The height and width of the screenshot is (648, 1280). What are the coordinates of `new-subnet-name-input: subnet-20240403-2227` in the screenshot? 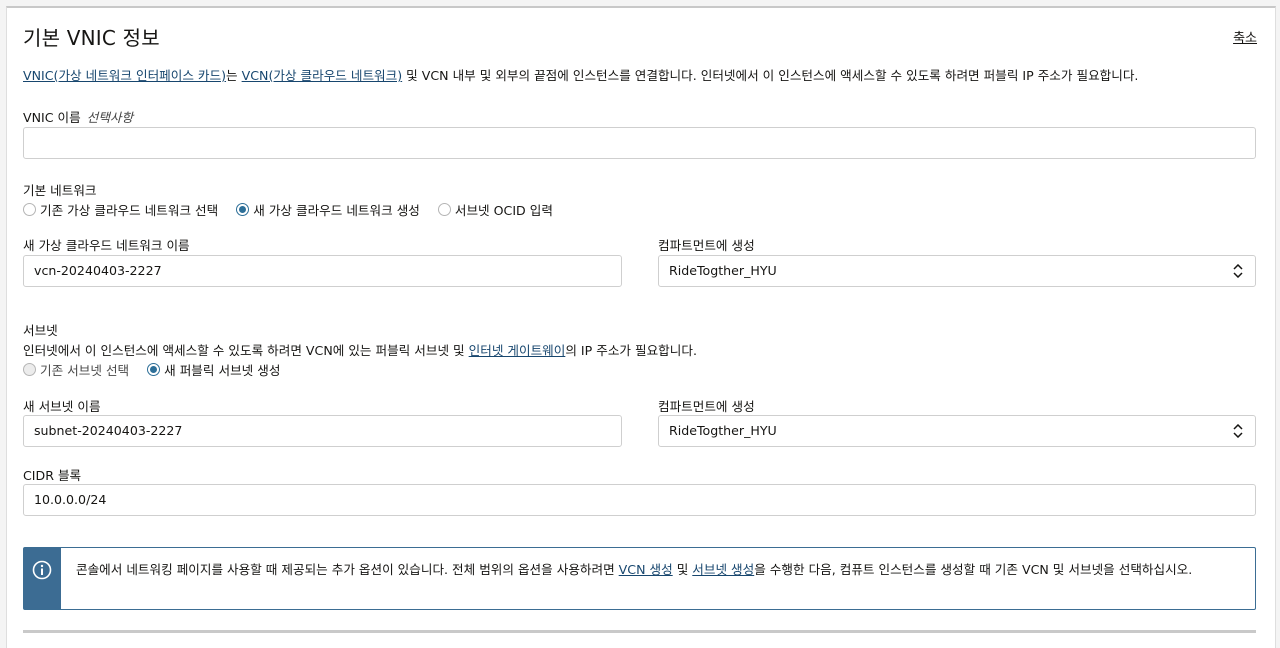 It's located at (322, 431).